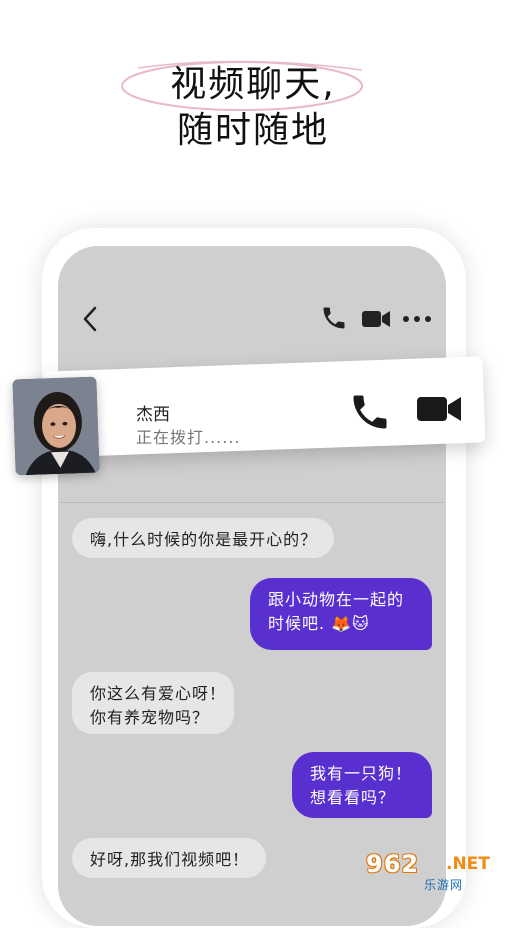 This screenshot has height=928, width=506. Describe the element at coordinates (417, 319) in the screenshot. I see `more-horizontal-icon` at that location.